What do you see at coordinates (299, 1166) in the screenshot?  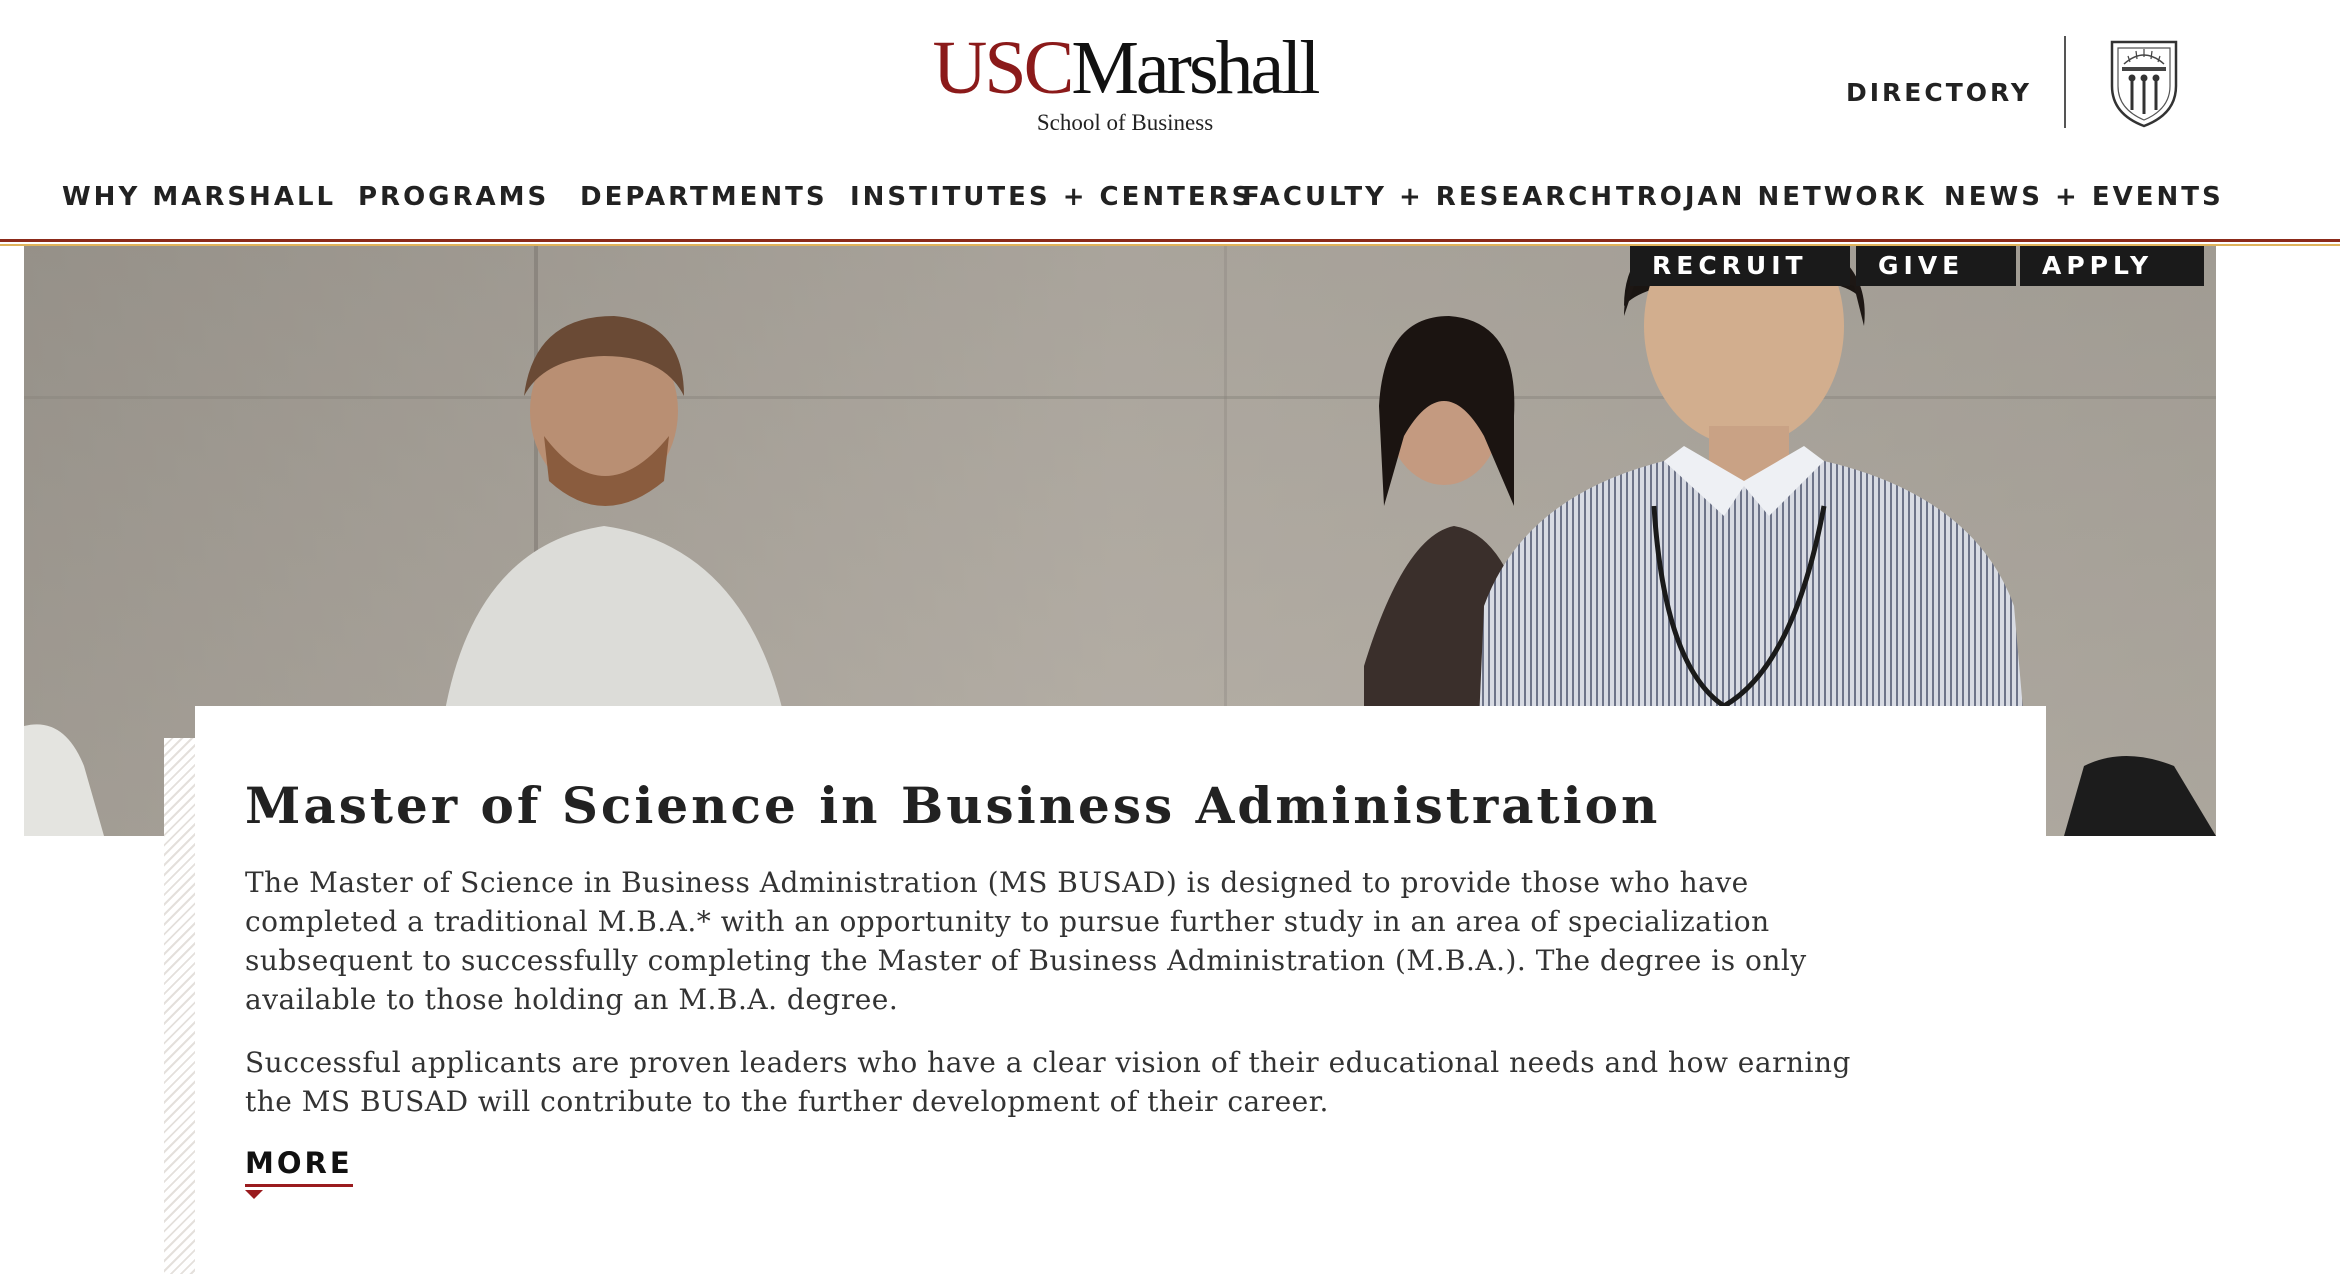 I see `more-link: MORE` at bounding box center [299, 1166].